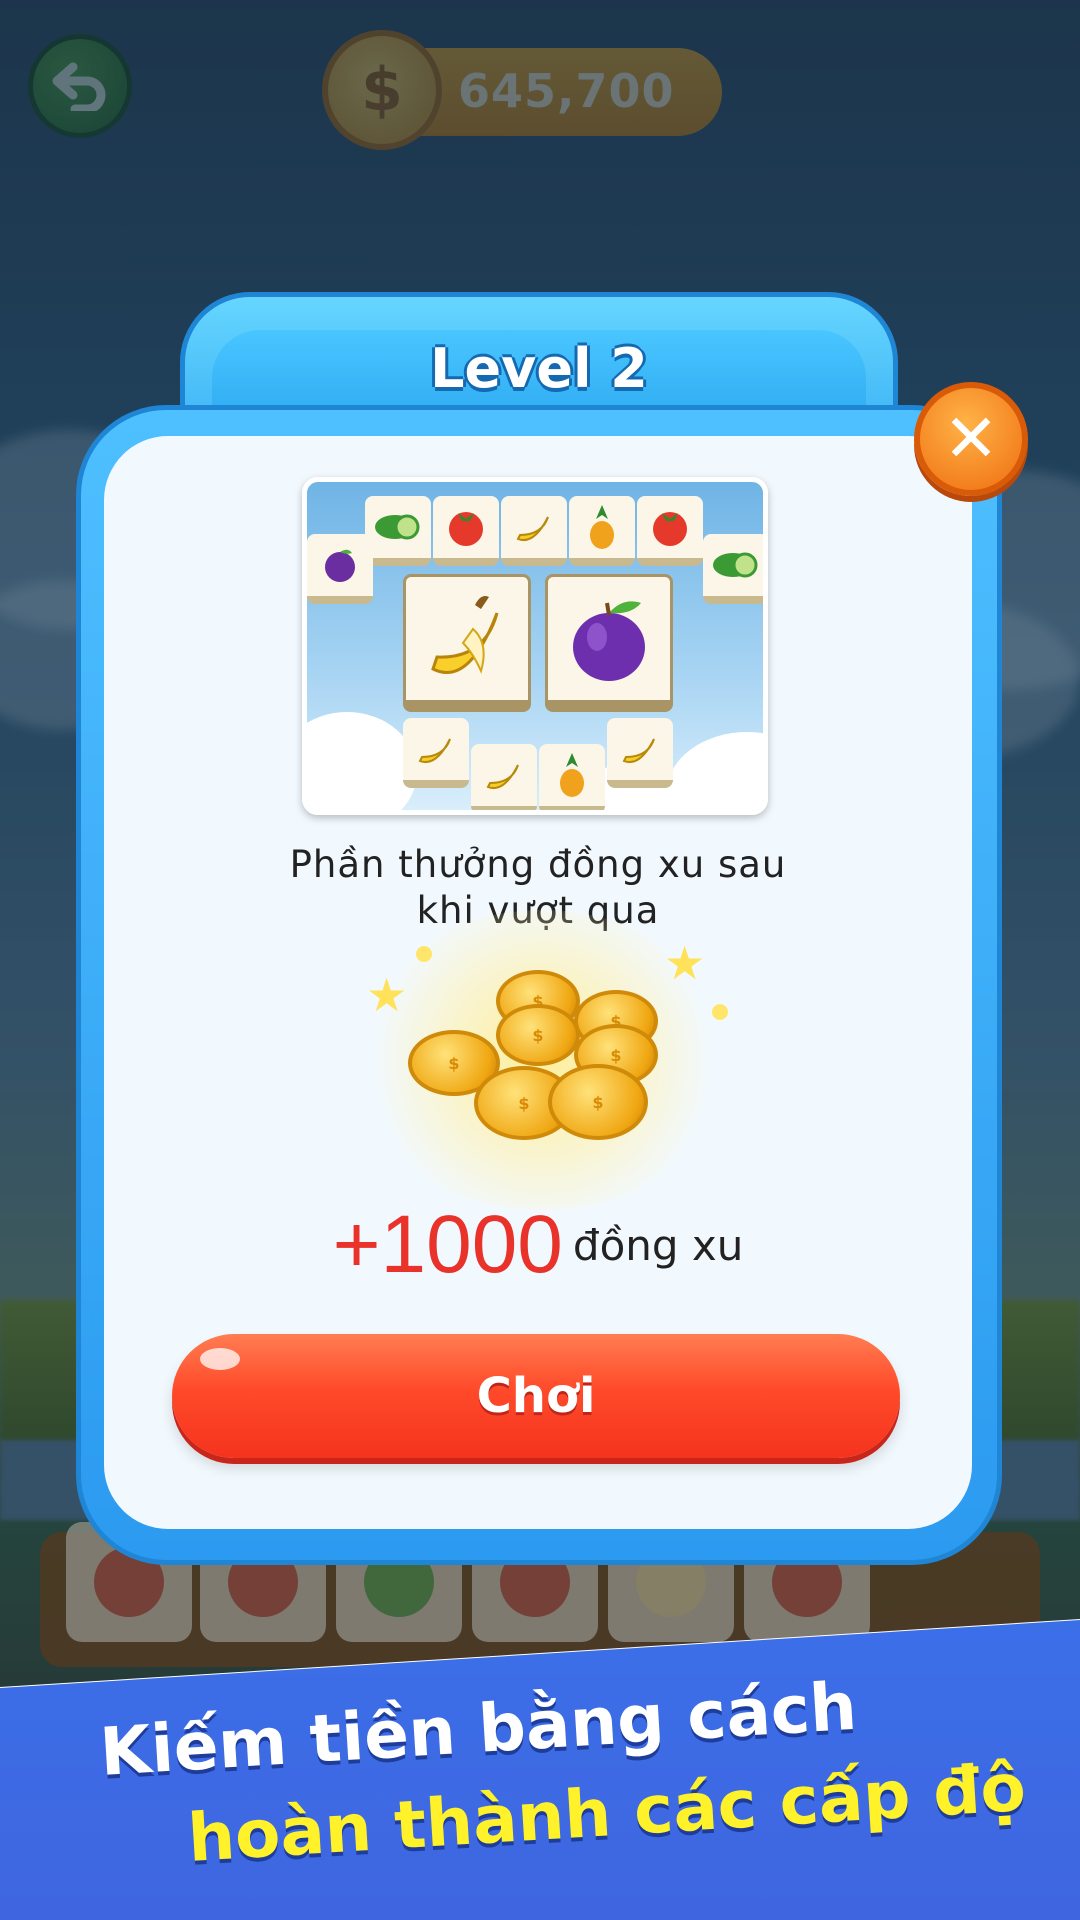  I want to click on reward-amount-line: +1000 đồng xu, so click(538, 1245).